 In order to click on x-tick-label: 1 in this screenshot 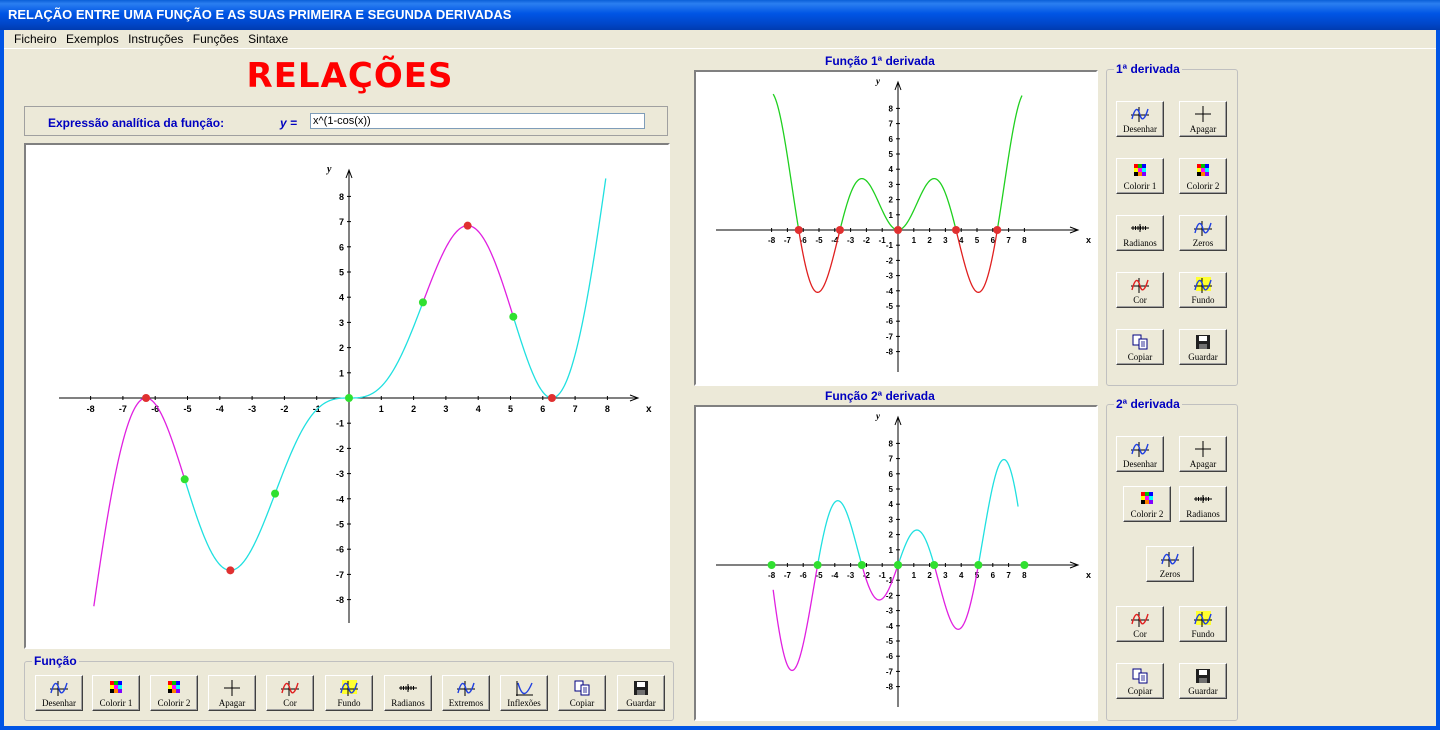, I will do `click(381, 409)`.